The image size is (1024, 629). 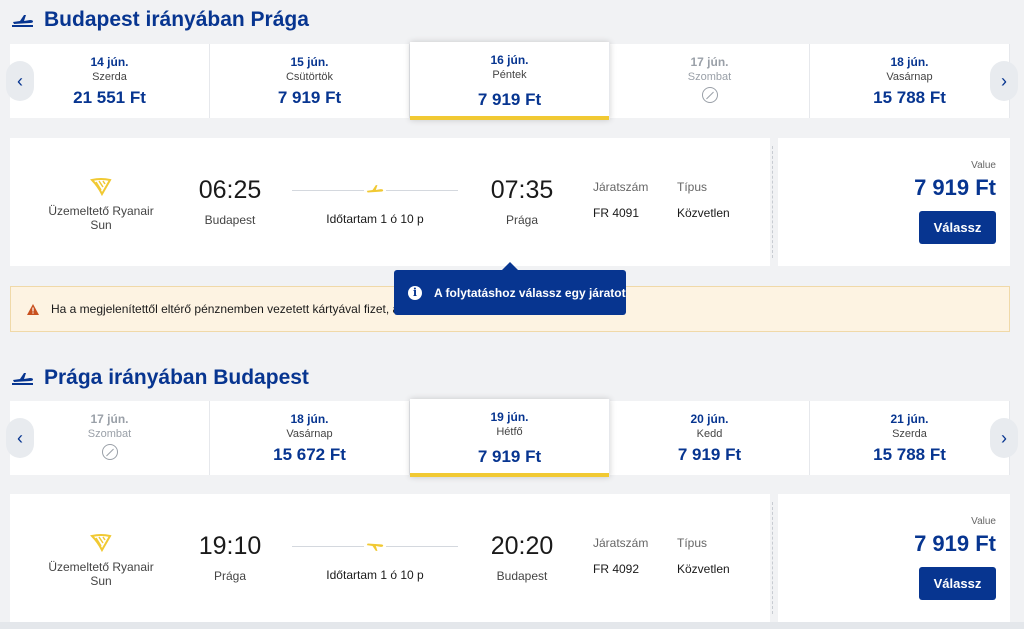 What do you see at coordinates (692, 187) in the screenshot?
I see `flight-type-label: Típus` at bounding box center [692, 187].